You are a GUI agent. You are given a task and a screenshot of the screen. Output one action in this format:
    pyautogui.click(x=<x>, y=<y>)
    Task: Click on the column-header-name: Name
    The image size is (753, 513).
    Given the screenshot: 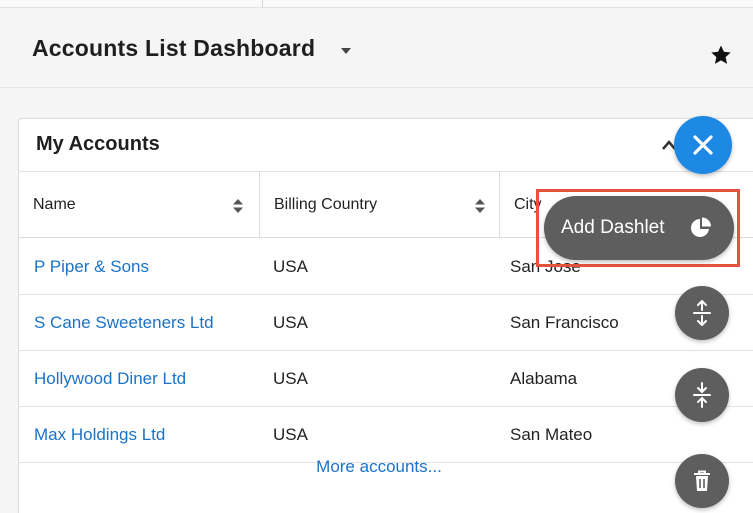 What is the action you would take?
    pyautogui.click(x=139, y=204)
    